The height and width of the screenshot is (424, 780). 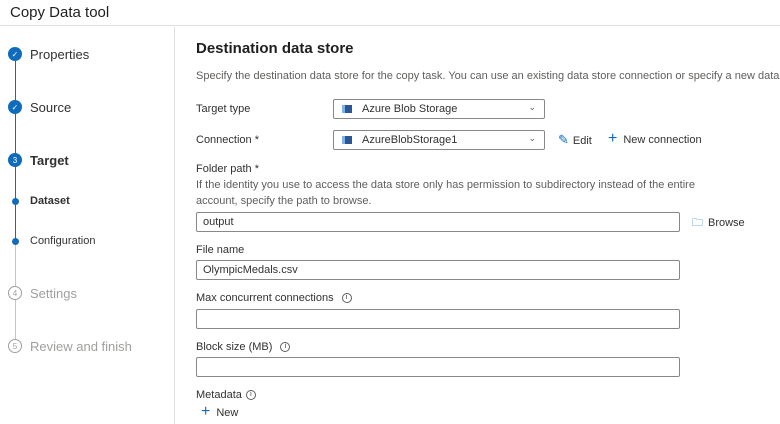 What do you see at coordinates (15, 346) in the screenshot?
I see `step-number: 5` at bounding box center [15, 346].